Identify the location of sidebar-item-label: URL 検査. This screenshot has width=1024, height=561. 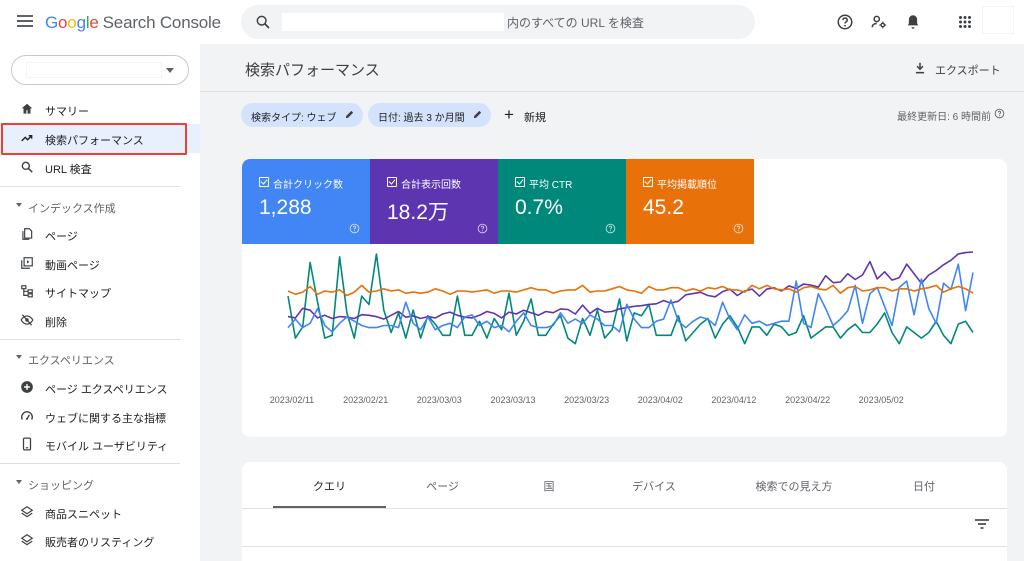
(68, 170).